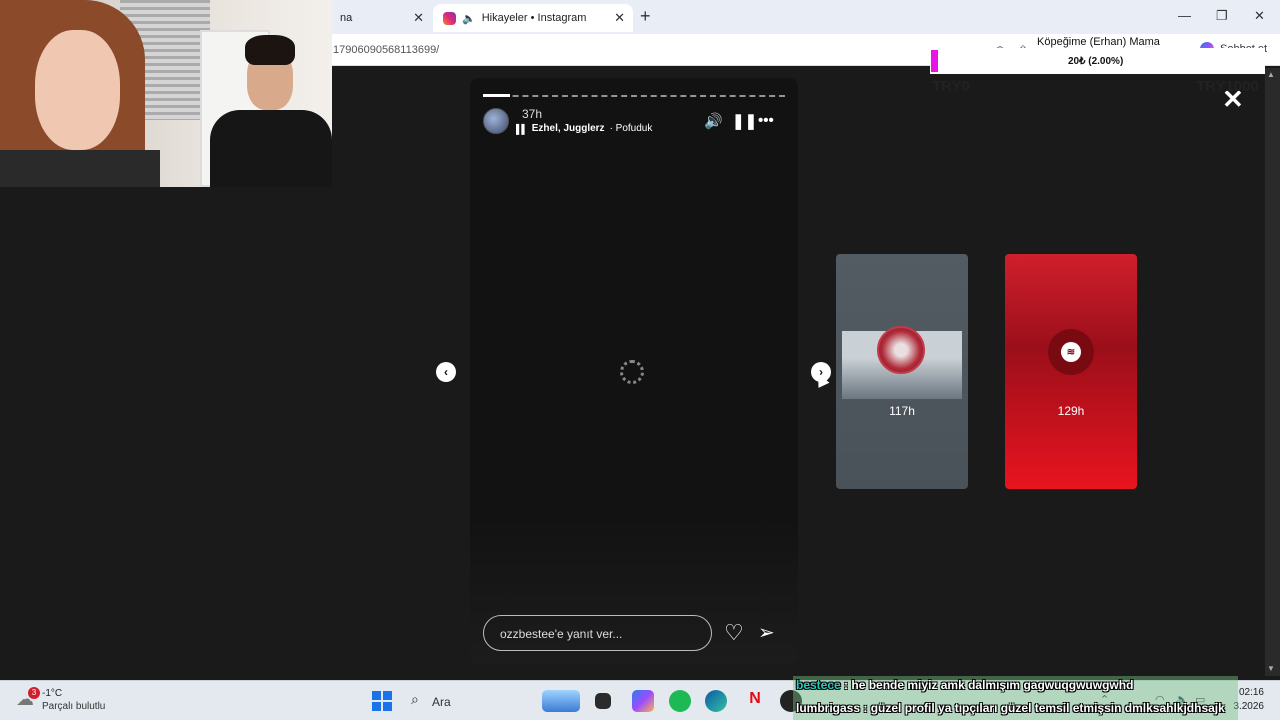 Image resolution: width=1280 pixels, height=720 pixels. What do you see at coordinates (469, 18) in the screenshot?
I see `speaker-icon: 🔈` at bounding box center [469, 18].